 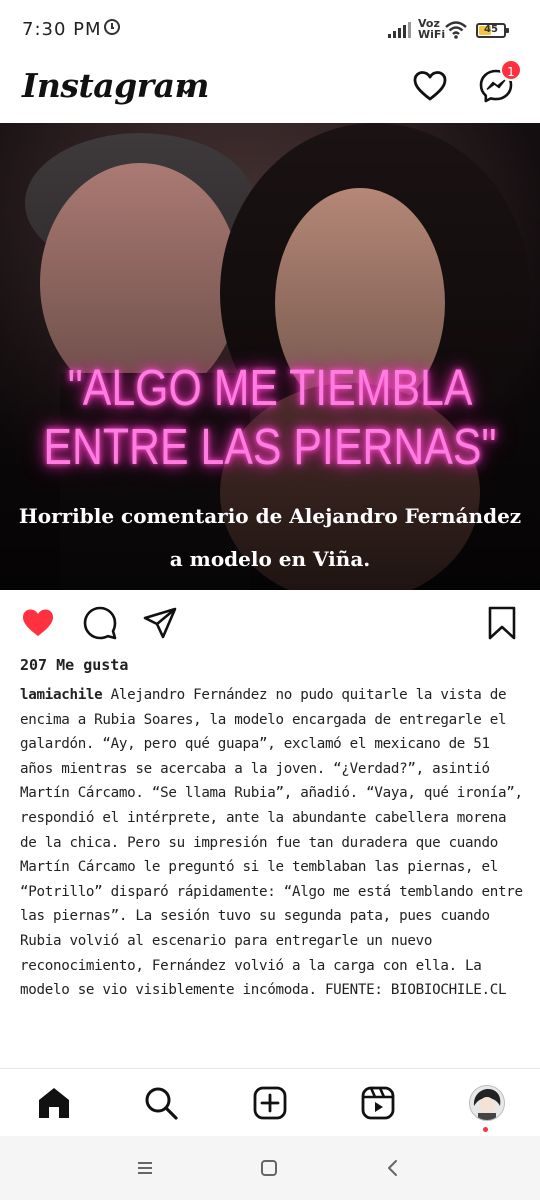 What do you see at coordinates (161, 1103) in the screenshot?
I see `search-icon` at bounding box center [161, 1103].